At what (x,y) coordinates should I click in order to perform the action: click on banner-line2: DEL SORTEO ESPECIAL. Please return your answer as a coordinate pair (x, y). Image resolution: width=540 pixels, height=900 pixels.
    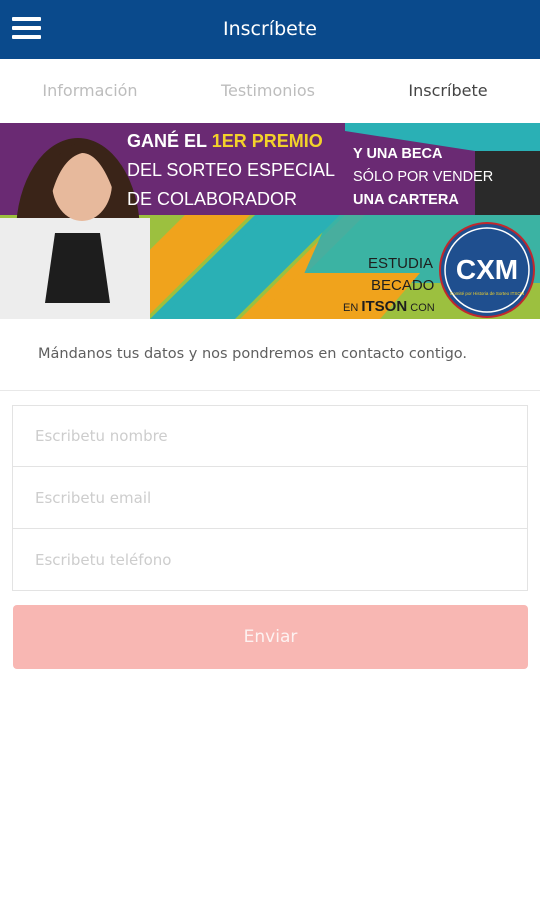
    Looking at the image, I should click on (231, 170).